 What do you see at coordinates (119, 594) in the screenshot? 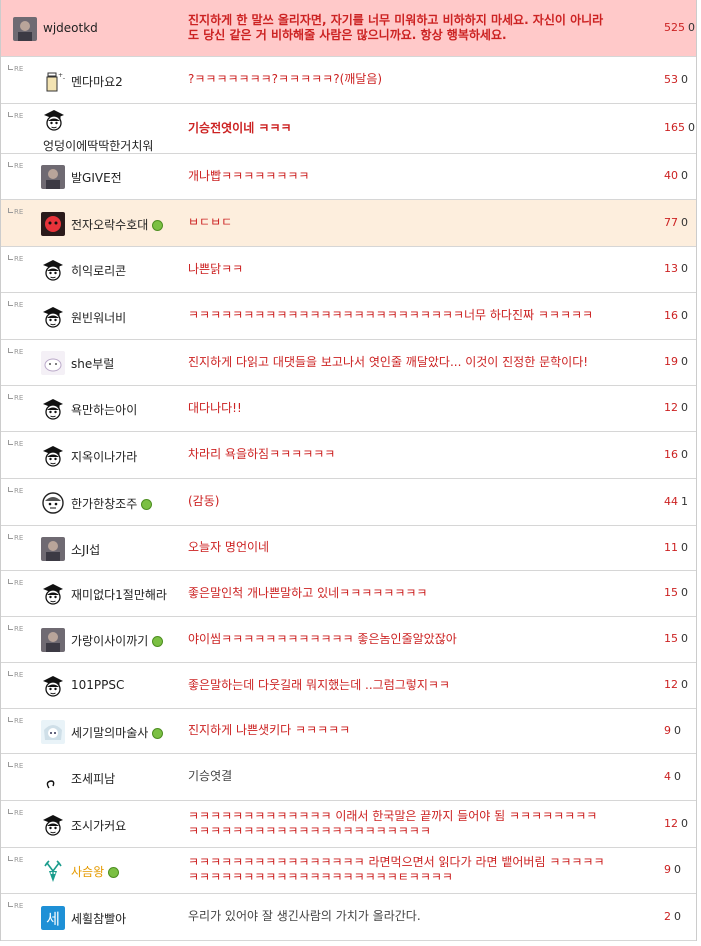
I see `nickname: 재미없다1절만해라` at bounding box center [119, 594].